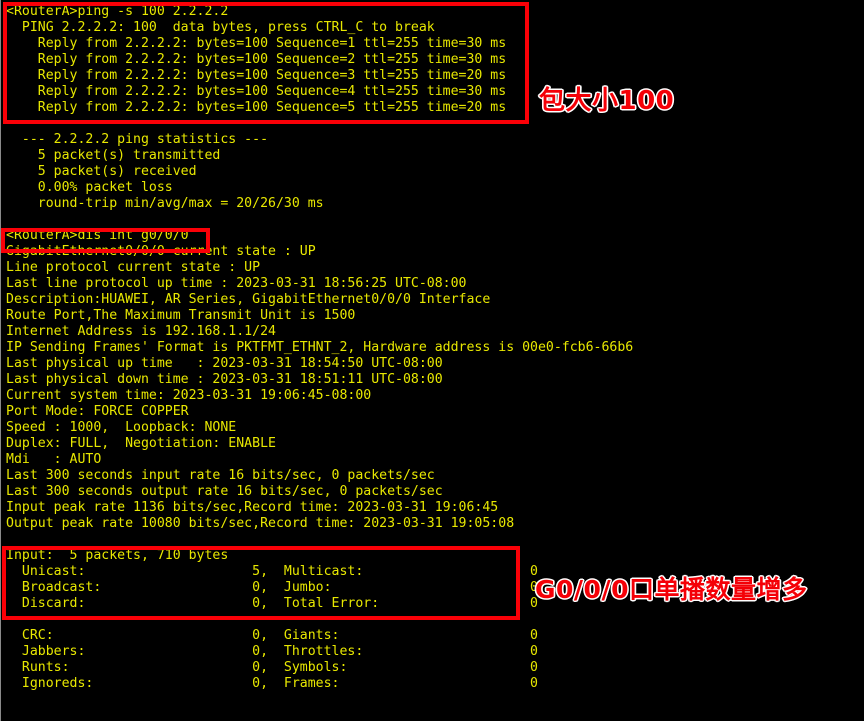 This screenshot has width=864, height=721. What do you see at coordinates (671, 589) in the screenshot?
I see `annotation-unicast-increase: G0/0/0口单播数量增多` at bounding box center [671, 589].